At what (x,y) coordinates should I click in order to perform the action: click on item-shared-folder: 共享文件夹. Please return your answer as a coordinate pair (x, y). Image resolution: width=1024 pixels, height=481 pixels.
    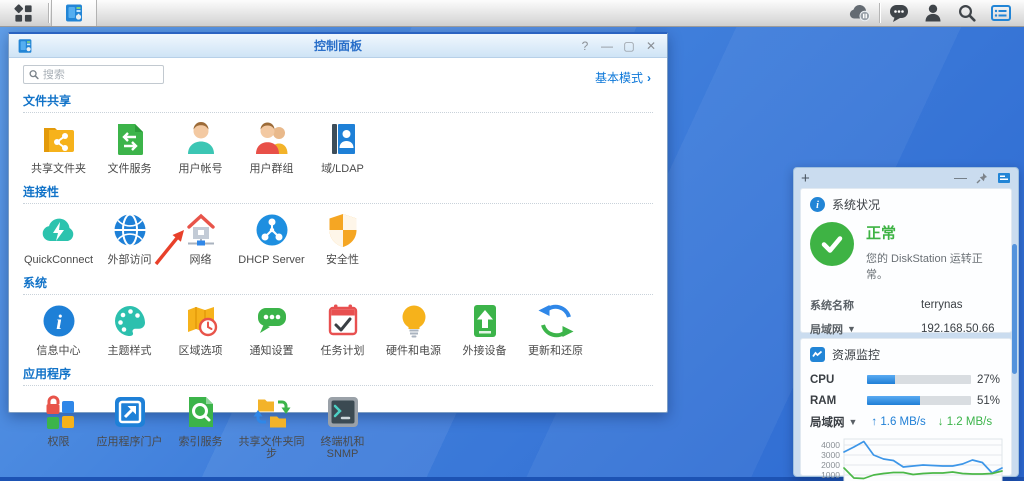
    Looking at the image, I should click on (58, 146).